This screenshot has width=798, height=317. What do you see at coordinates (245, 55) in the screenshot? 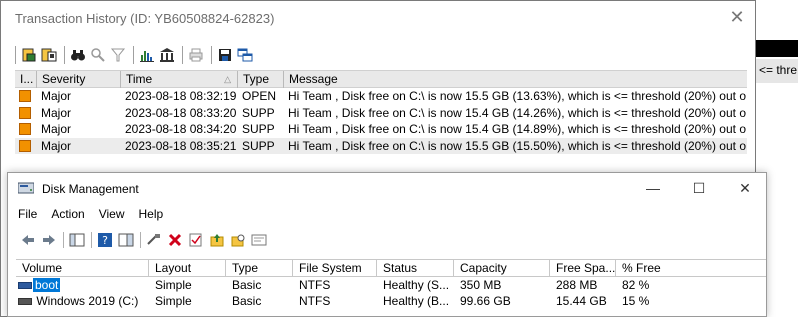
I see `windows-icon` at bounding box center [245, 55].